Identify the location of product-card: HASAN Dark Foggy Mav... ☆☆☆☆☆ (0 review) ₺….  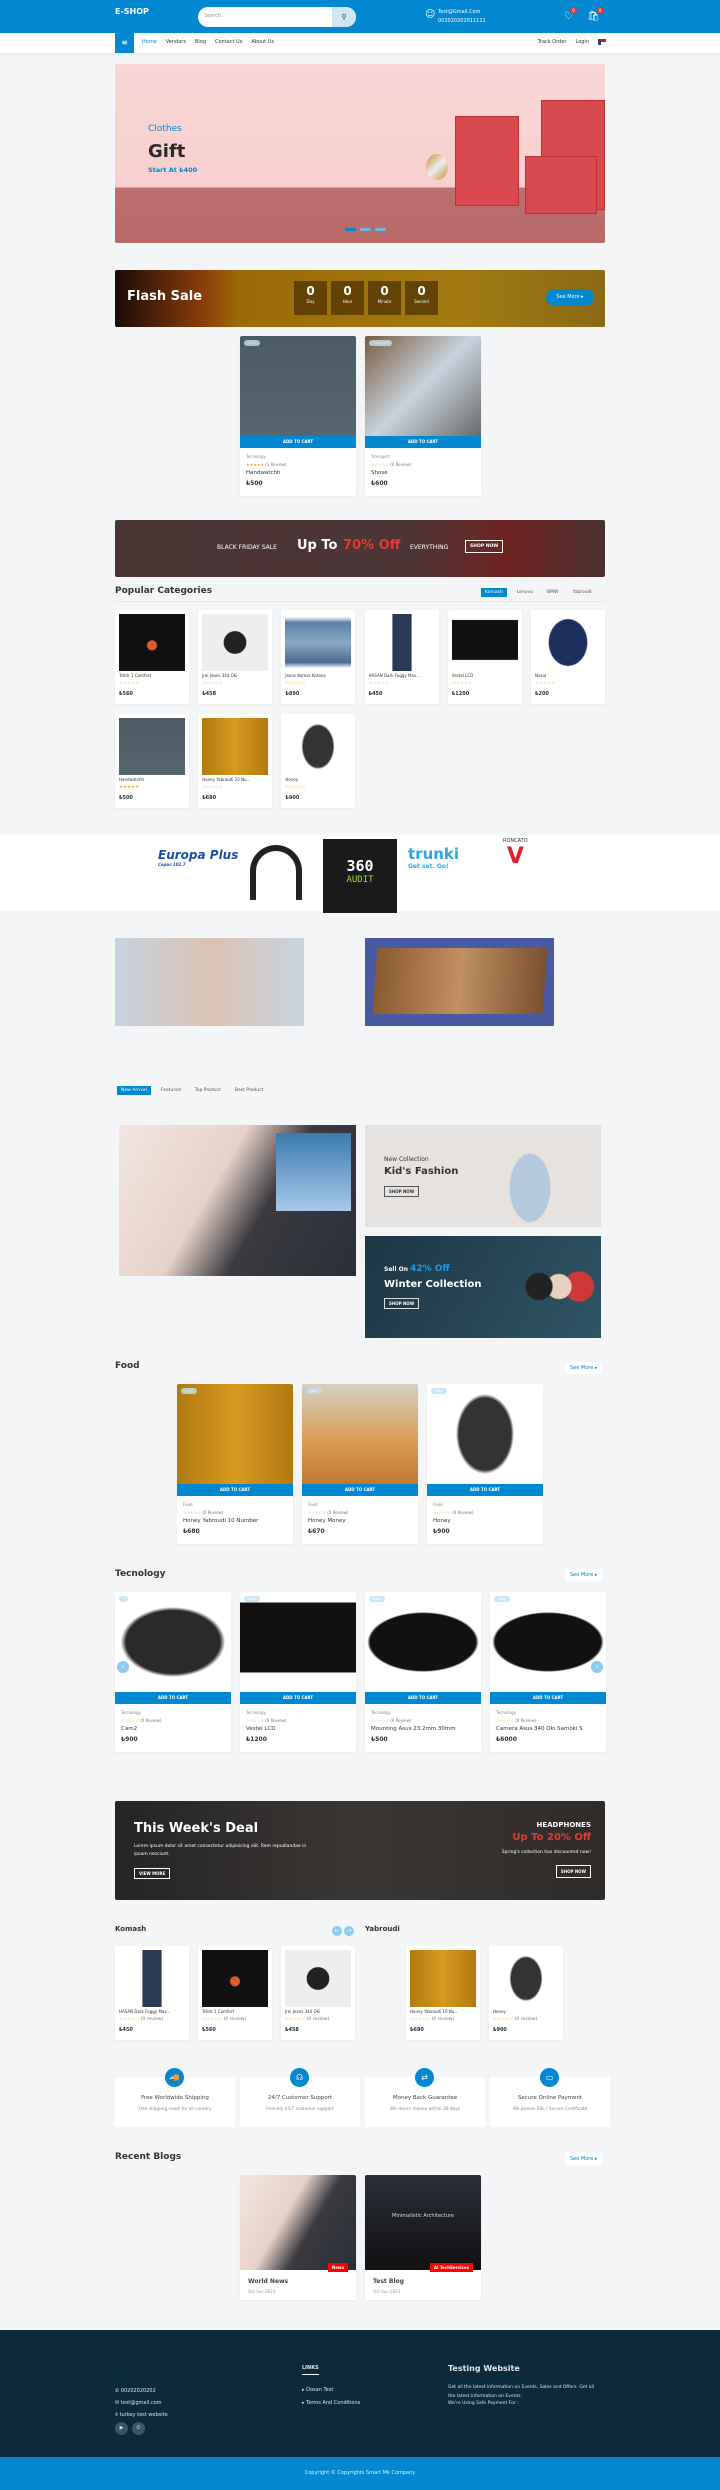
(152, 1993).